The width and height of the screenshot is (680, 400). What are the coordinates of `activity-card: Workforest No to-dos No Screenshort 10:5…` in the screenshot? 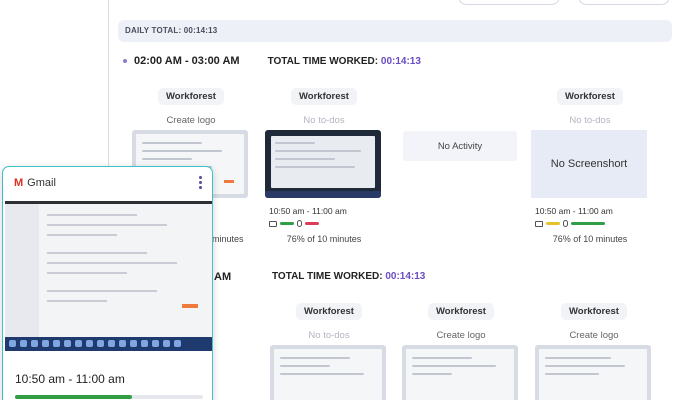 It's located at (590, 166).